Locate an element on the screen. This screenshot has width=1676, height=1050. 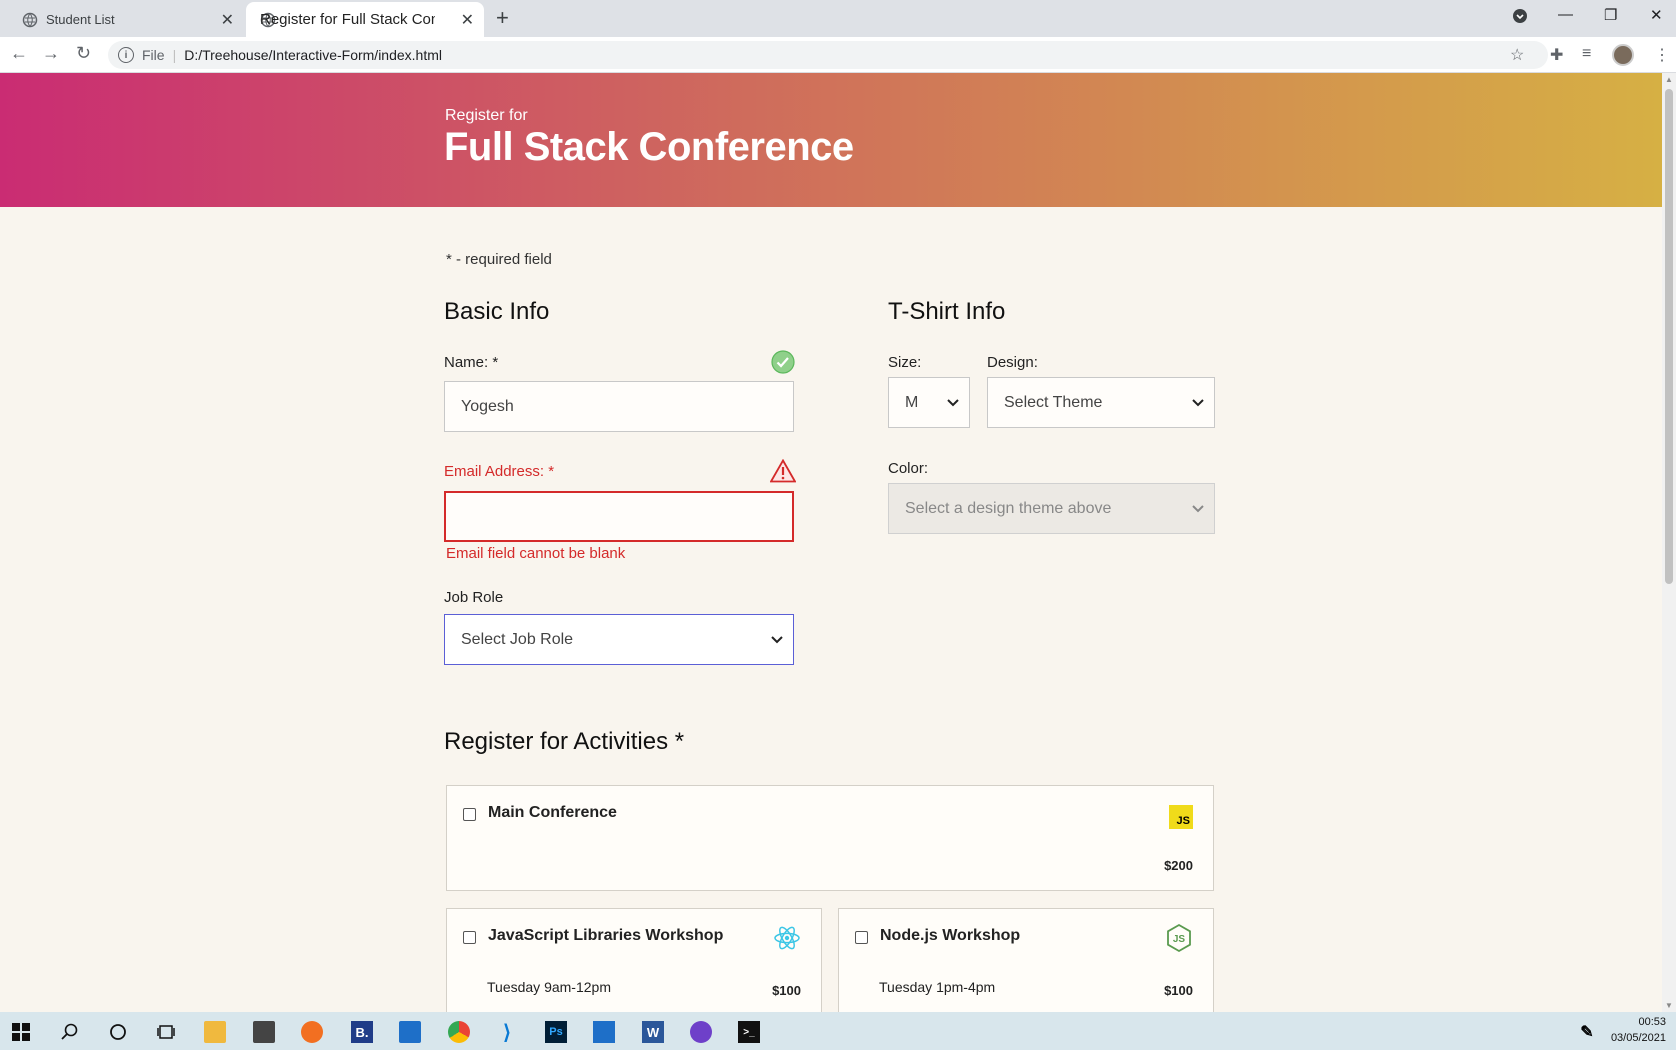
store-icon is located at coordinates (264, 1032).